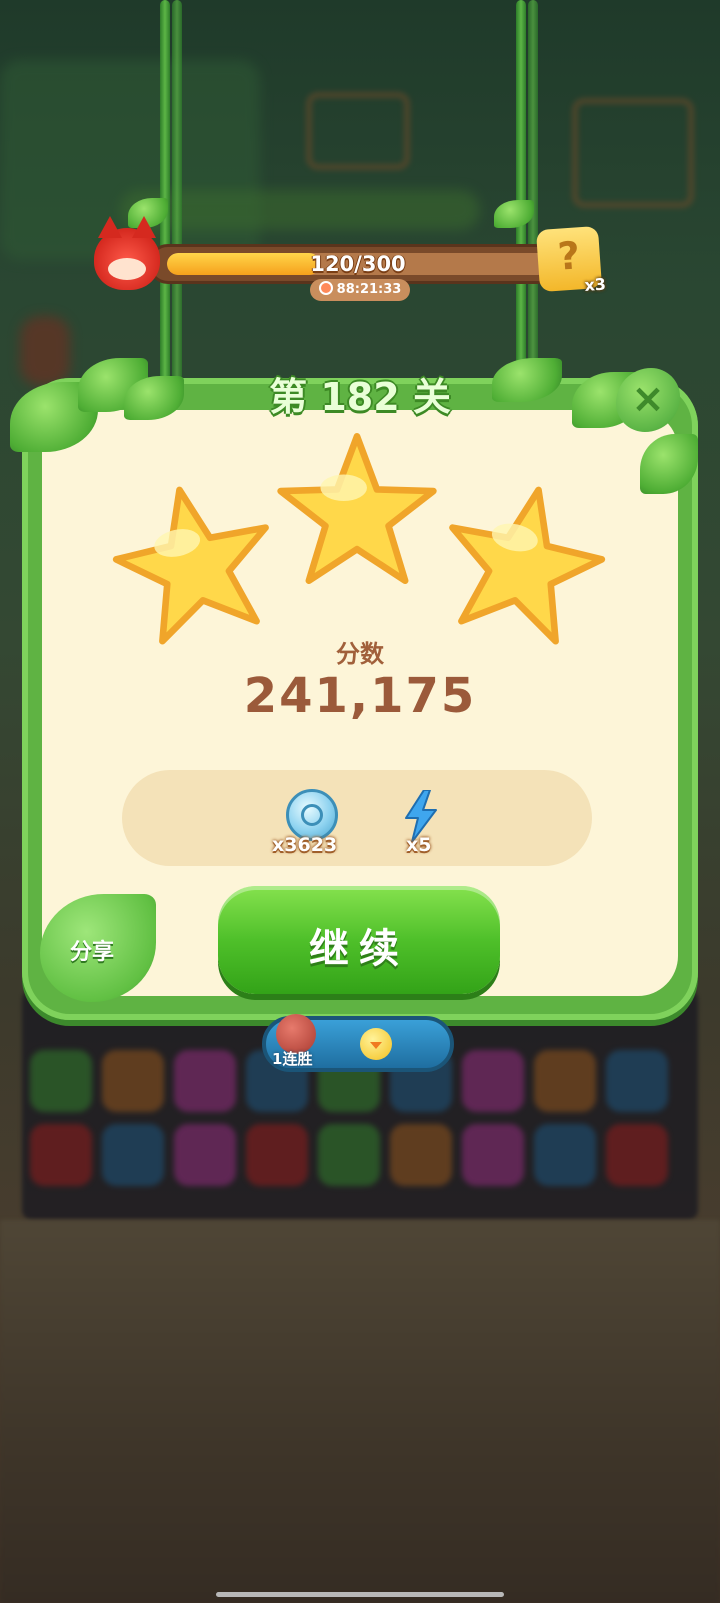  What do you see at coordinates (360, 696) in the screenshot?
I see `score-value: 241,175` at bounding box center [360, 696].